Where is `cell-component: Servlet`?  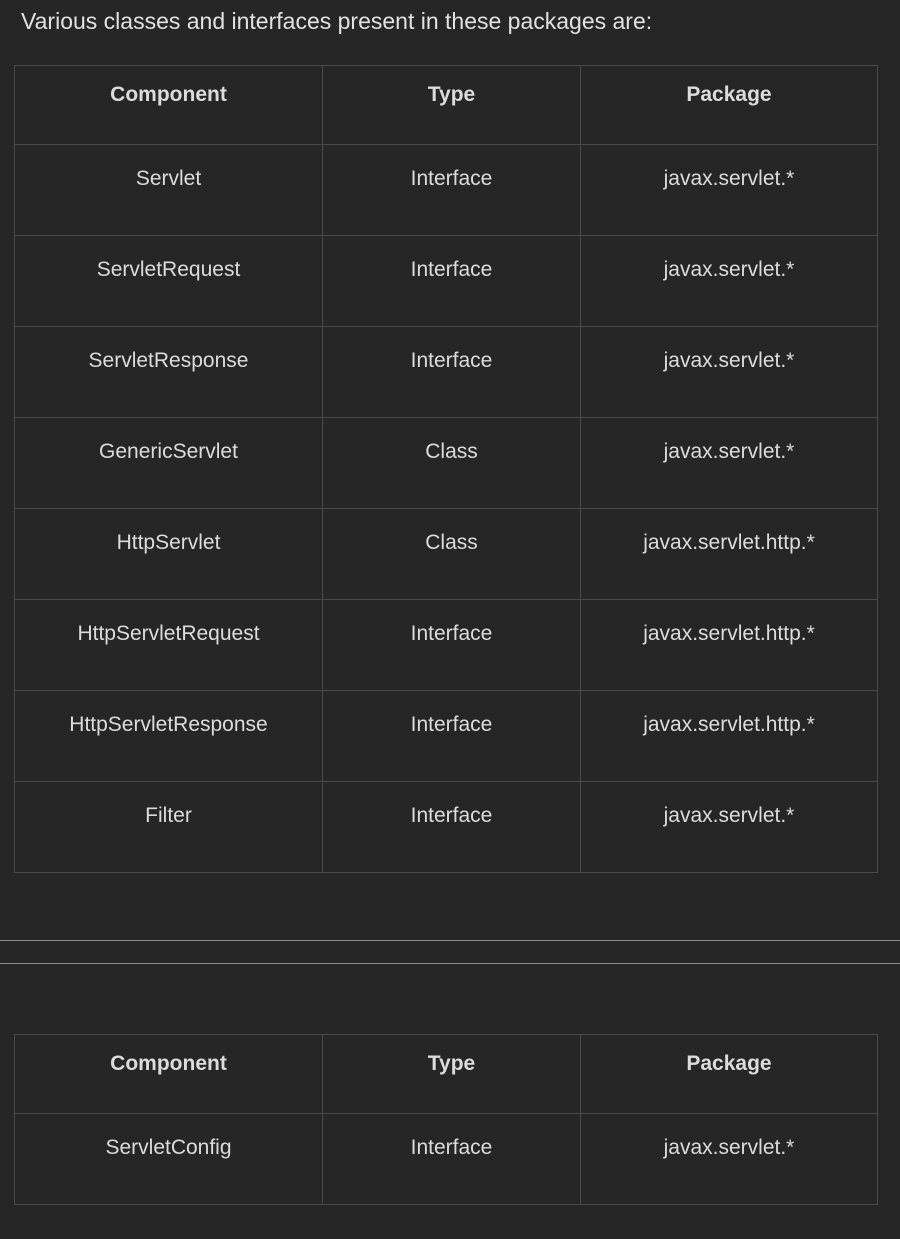
cell-component: Servlet is located at coordinates (168, 190).